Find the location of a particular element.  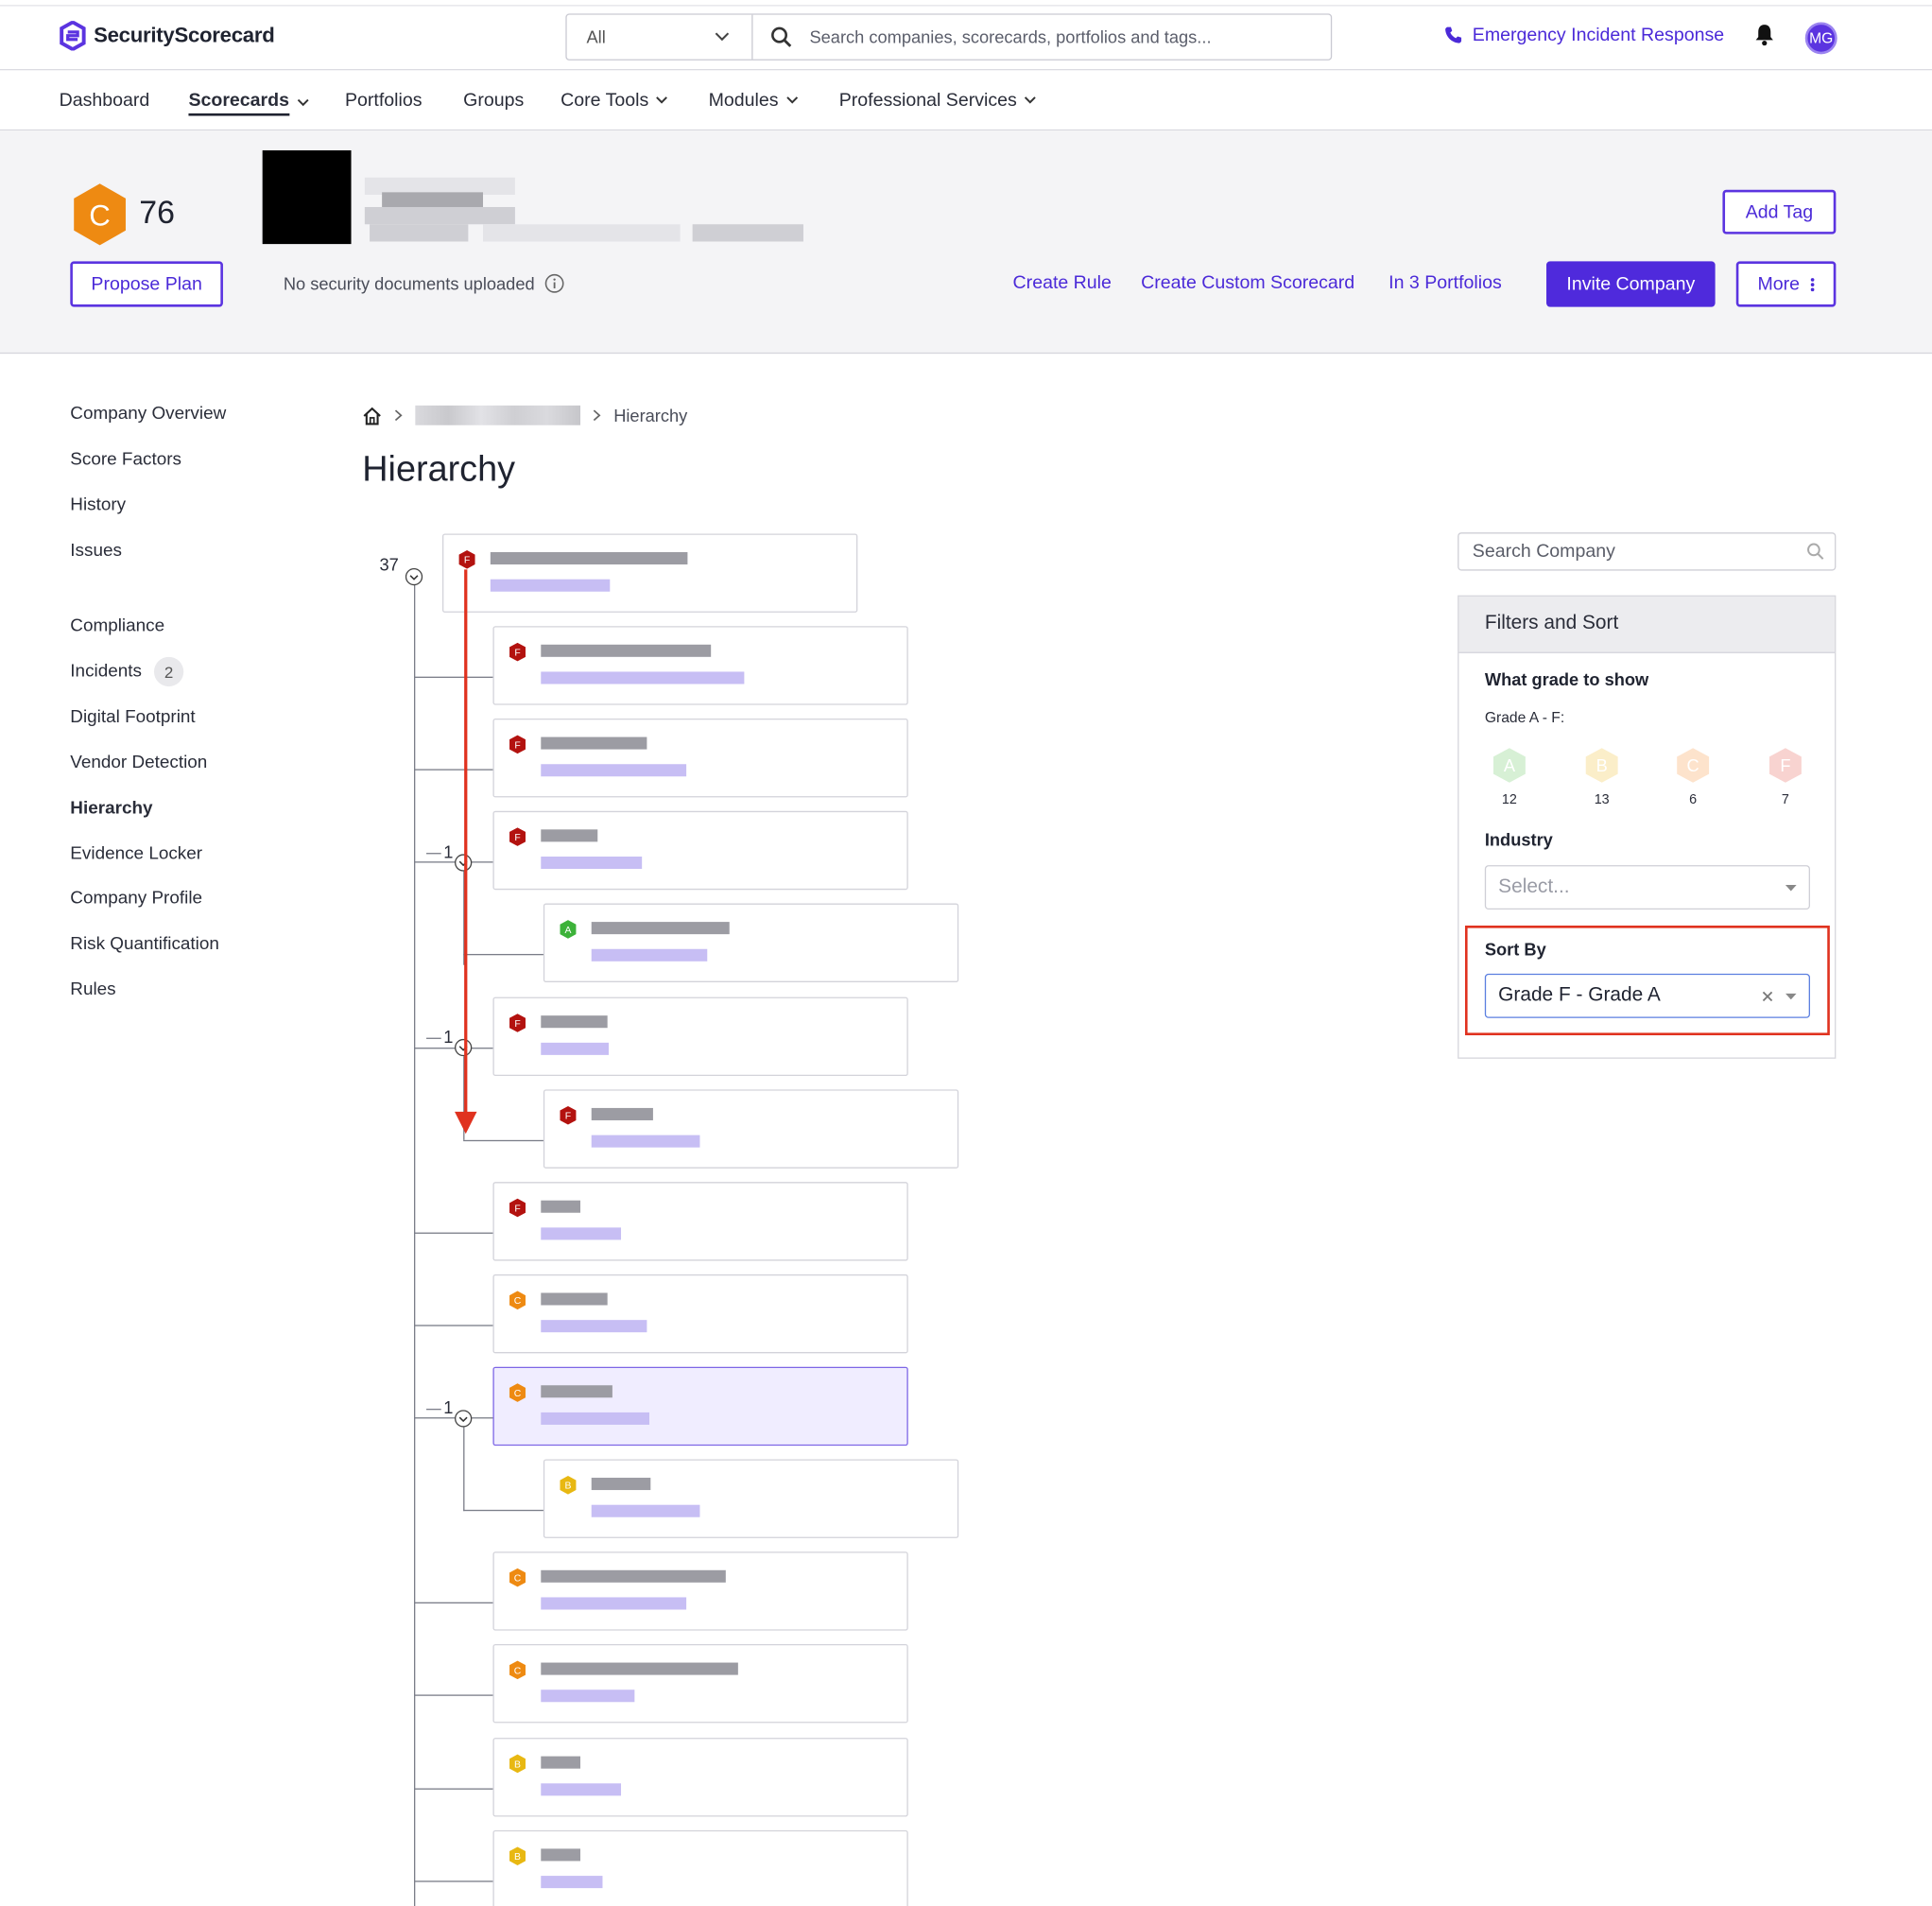

caret-down-icon is located at coordinates (1791, 887).